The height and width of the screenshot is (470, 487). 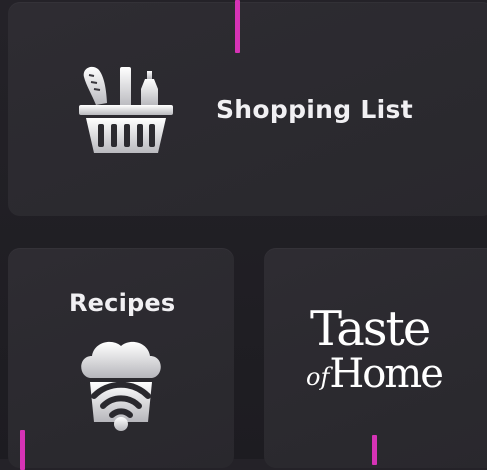 I want to click on logo-of-home: ofHome, so click(x=375, y=378).